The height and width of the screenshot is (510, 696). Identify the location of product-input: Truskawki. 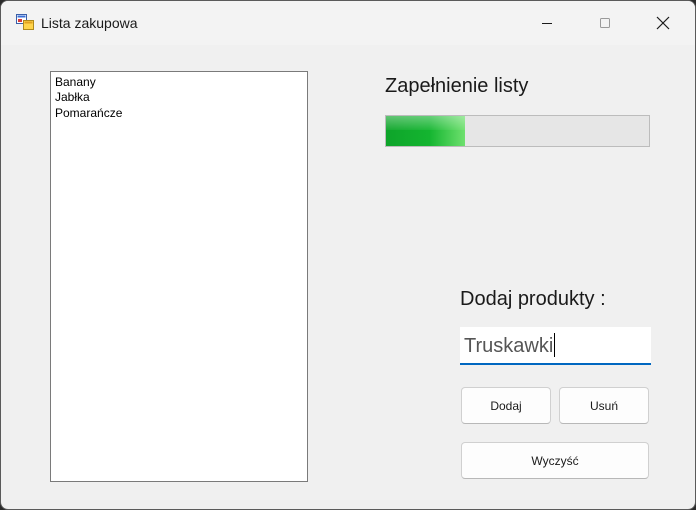
(555, 346).